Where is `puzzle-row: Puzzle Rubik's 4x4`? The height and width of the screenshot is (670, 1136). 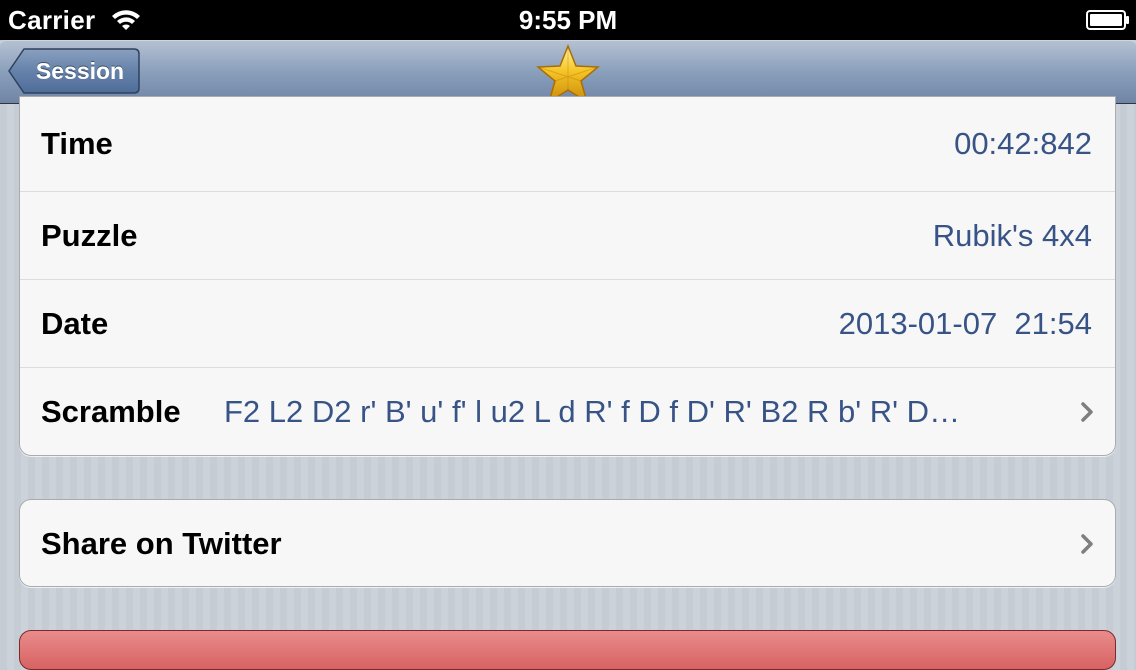
puzzle-row: Puzzle Rubik's 4x4 is located at coordinates (567, 236).